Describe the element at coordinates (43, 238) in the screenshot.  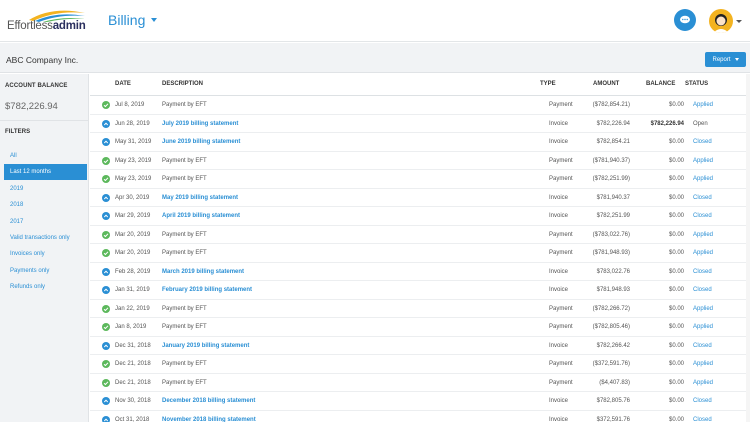
I see `filter-item: Valid transactions only` at that location.